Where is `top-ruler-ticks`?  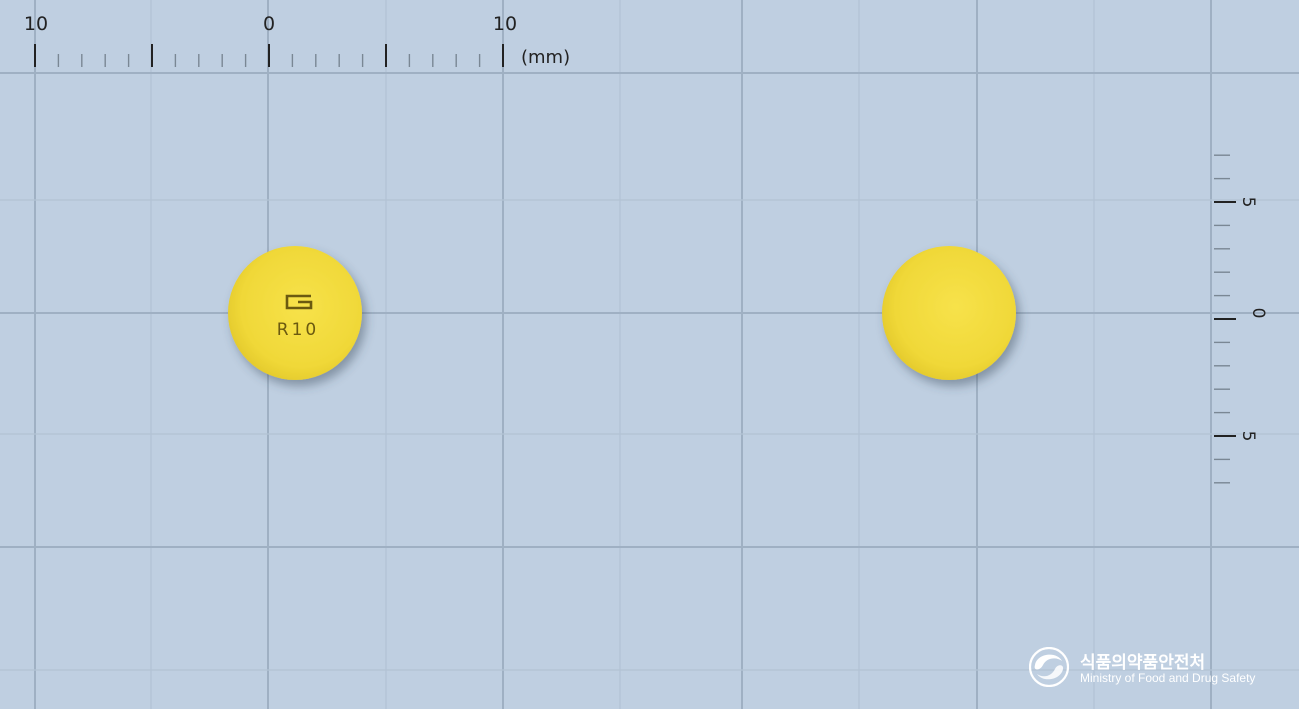
top-ruler-ticks is located at coordinates (269, 55).